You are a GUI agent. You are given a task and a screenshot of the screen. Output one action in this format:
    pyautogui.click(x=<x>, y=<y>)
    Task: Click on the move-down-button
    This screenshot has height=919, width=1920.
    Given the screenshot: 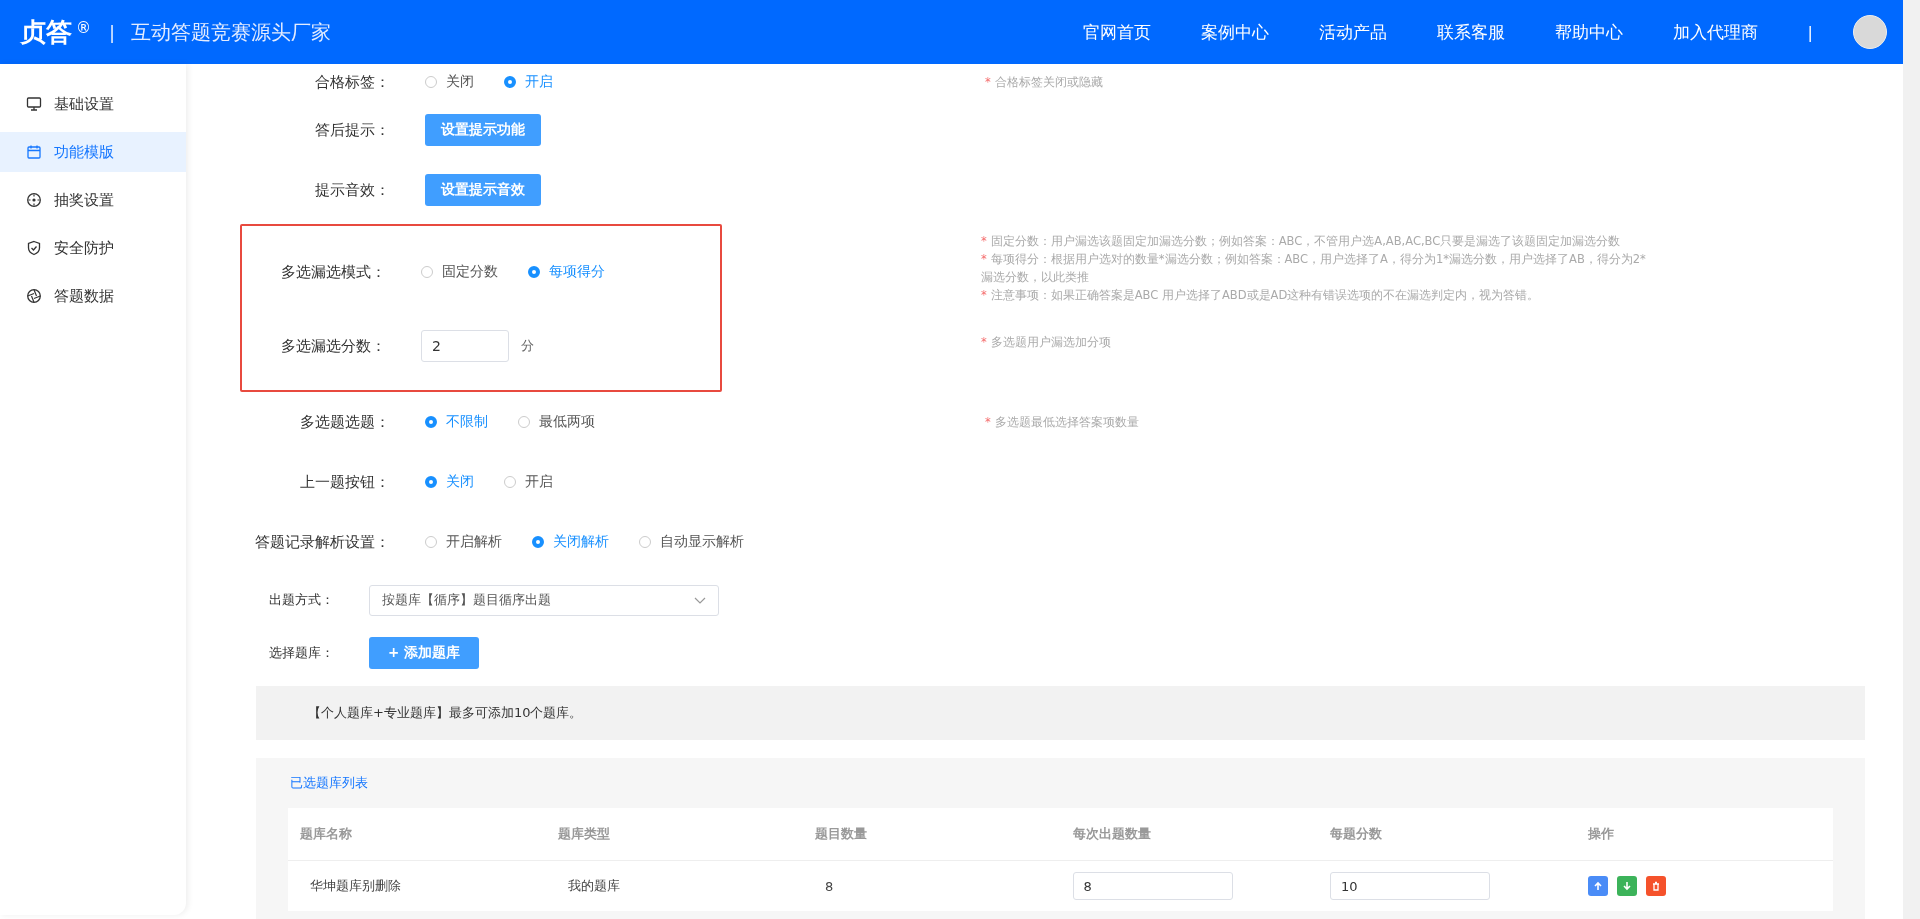 What is the action you would take?
    pyautogui.click(x=1626, y=886)
    